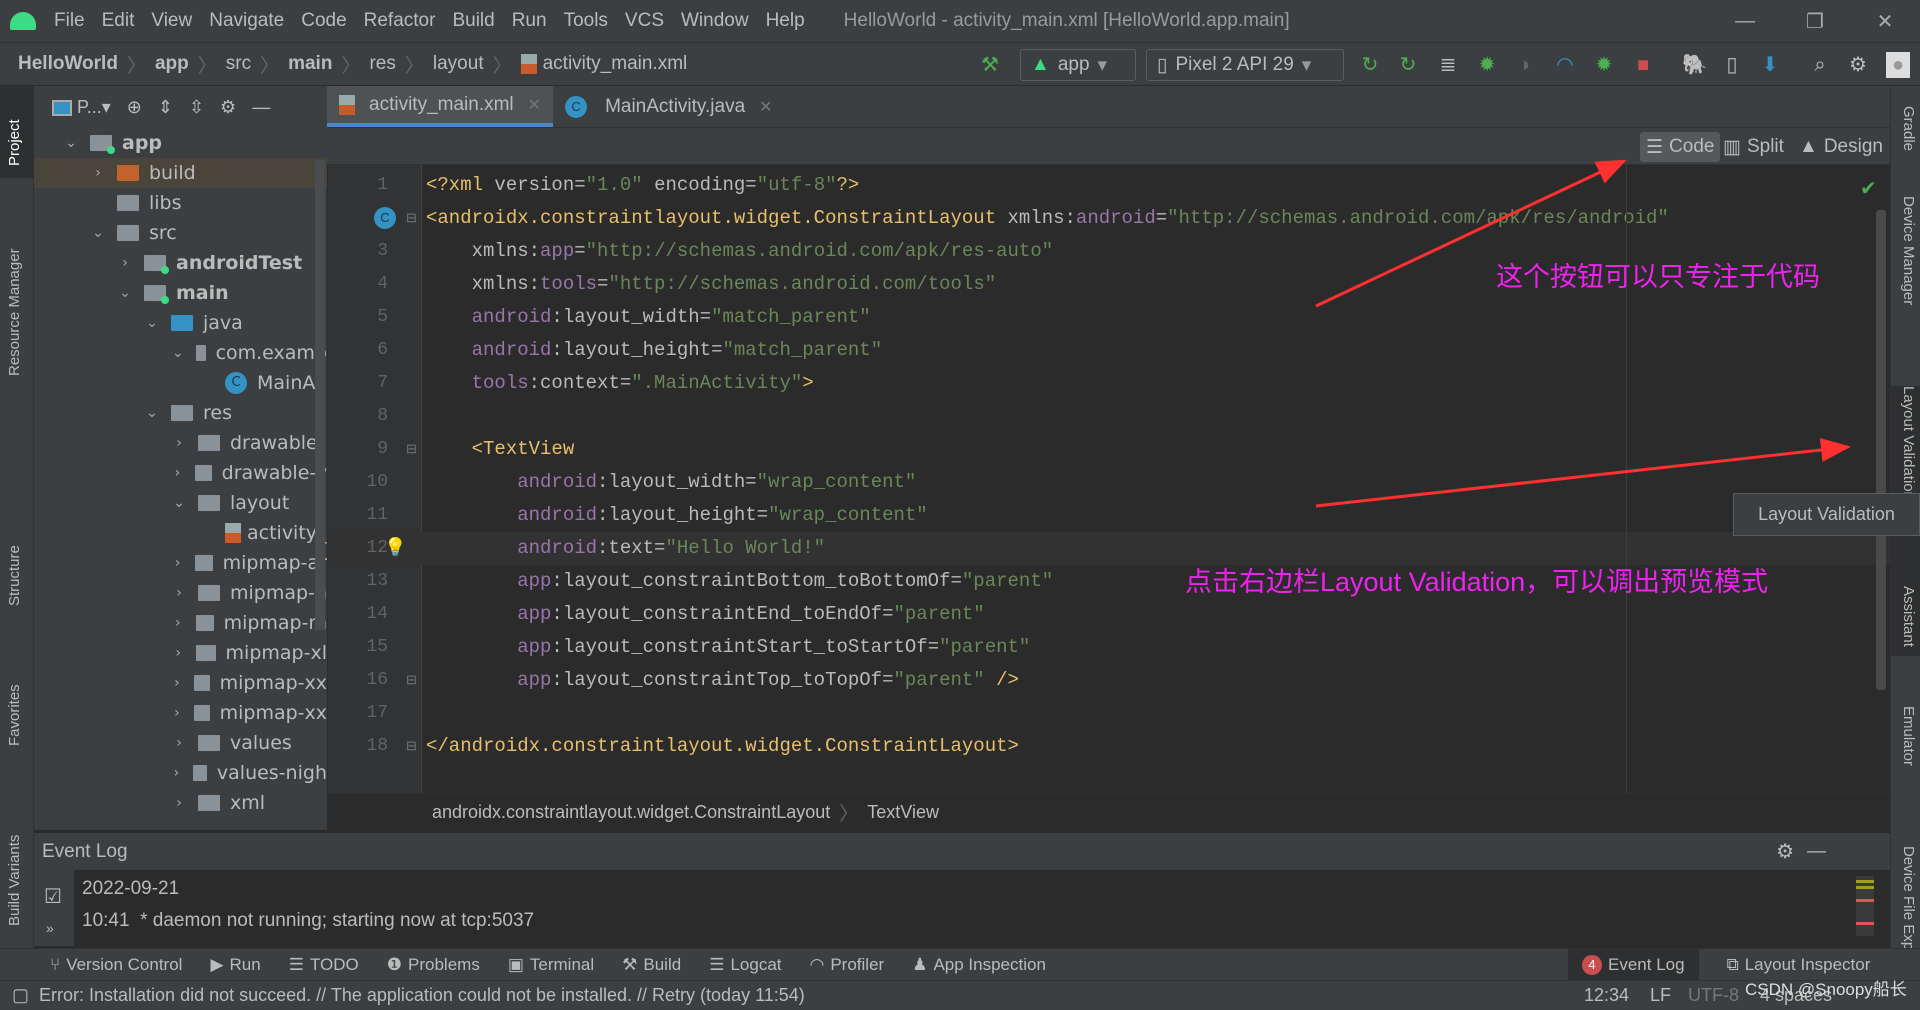  I want to click on close-window-button: ✕, so click(1885, 21).